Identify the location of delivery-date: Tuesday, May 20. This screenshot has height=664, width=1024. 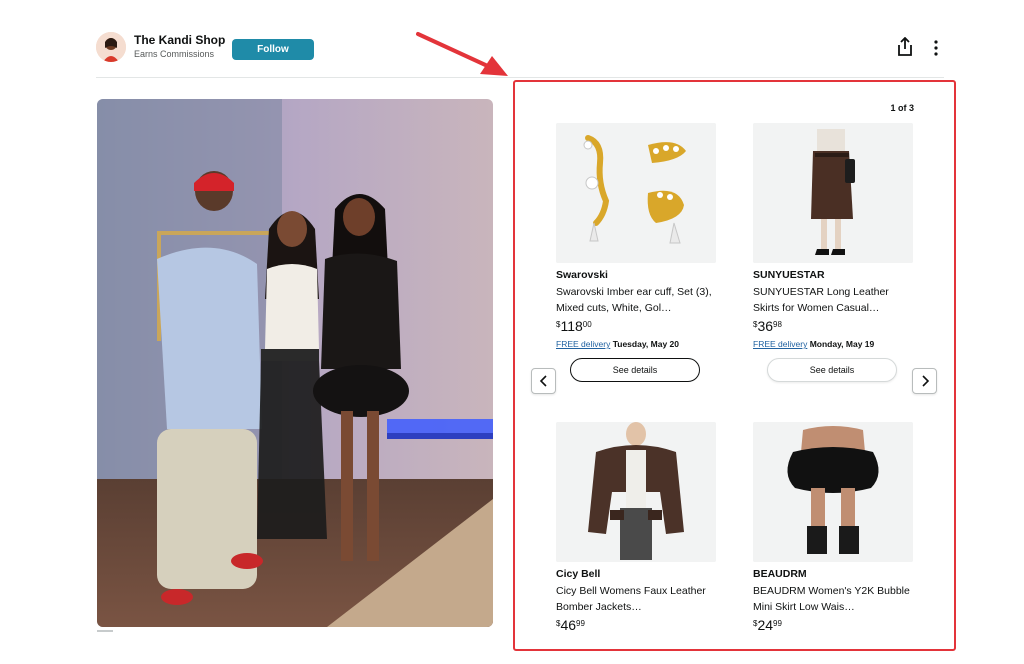
(646, 344).